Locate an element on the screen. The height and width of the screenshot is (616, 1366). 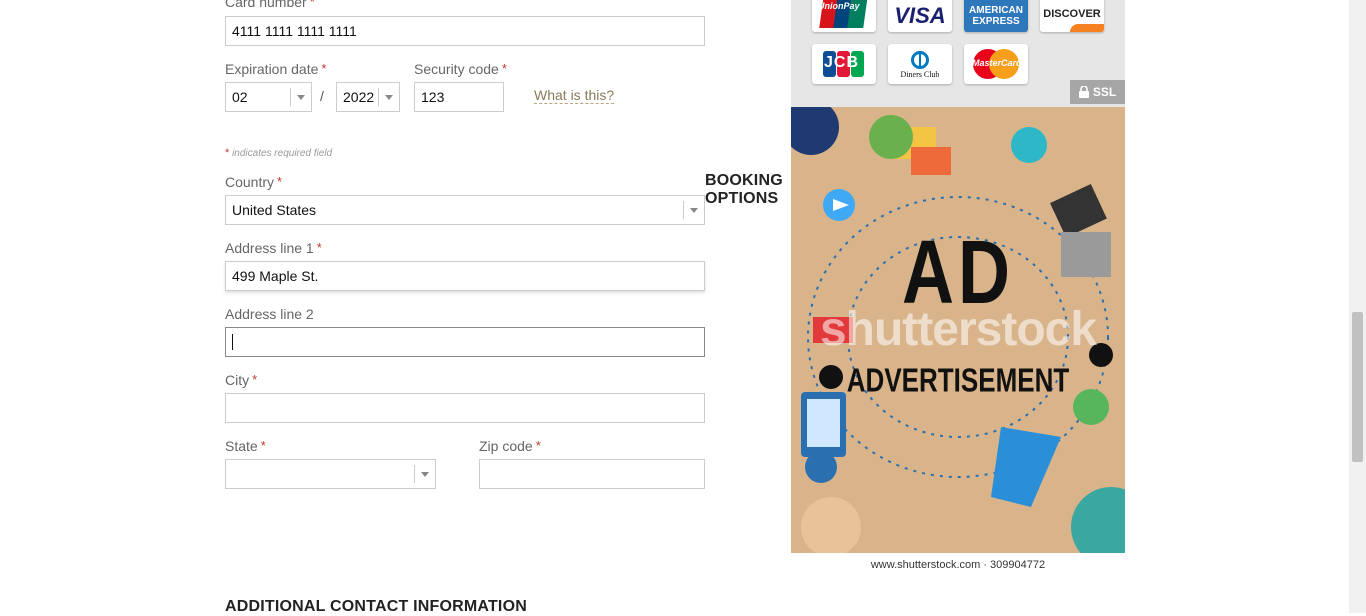
unionpay-label: UnionPay is located at coordinates (839, 6).